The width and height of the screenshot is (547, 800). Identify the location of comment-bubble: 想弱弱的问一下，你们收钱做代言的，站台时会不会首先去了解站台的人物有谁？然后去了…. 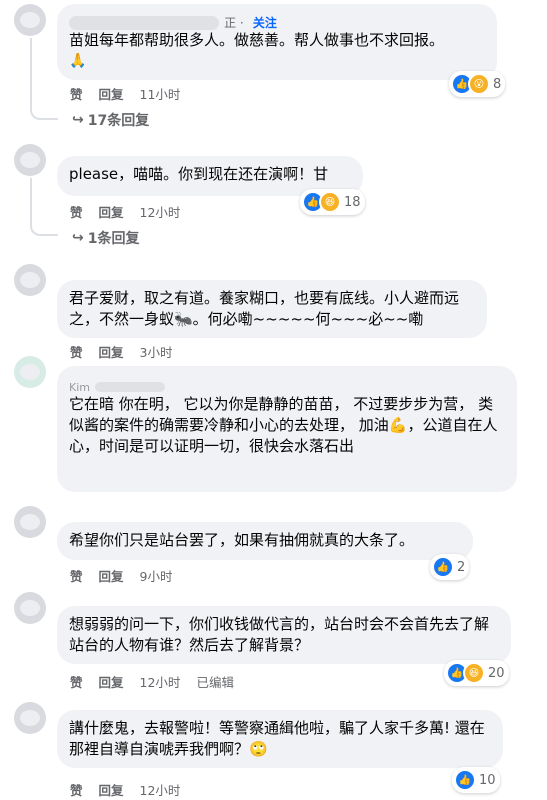
(284, 635).